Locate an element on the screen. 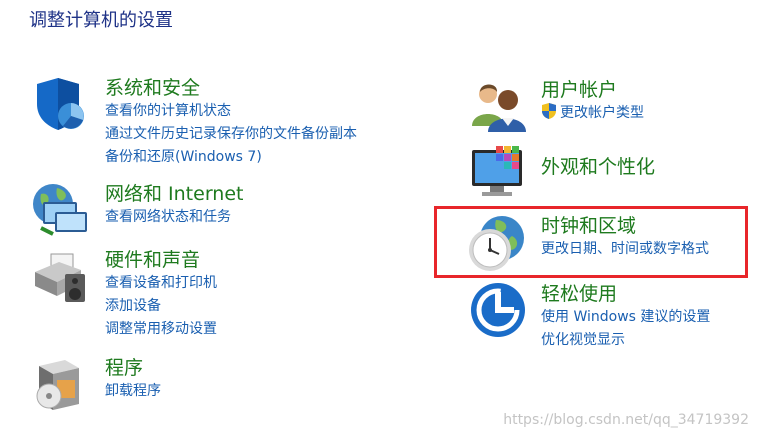 The height and width of the screenshot is (436, 759). uac-shield-icon is located at coordinates (549, 115).